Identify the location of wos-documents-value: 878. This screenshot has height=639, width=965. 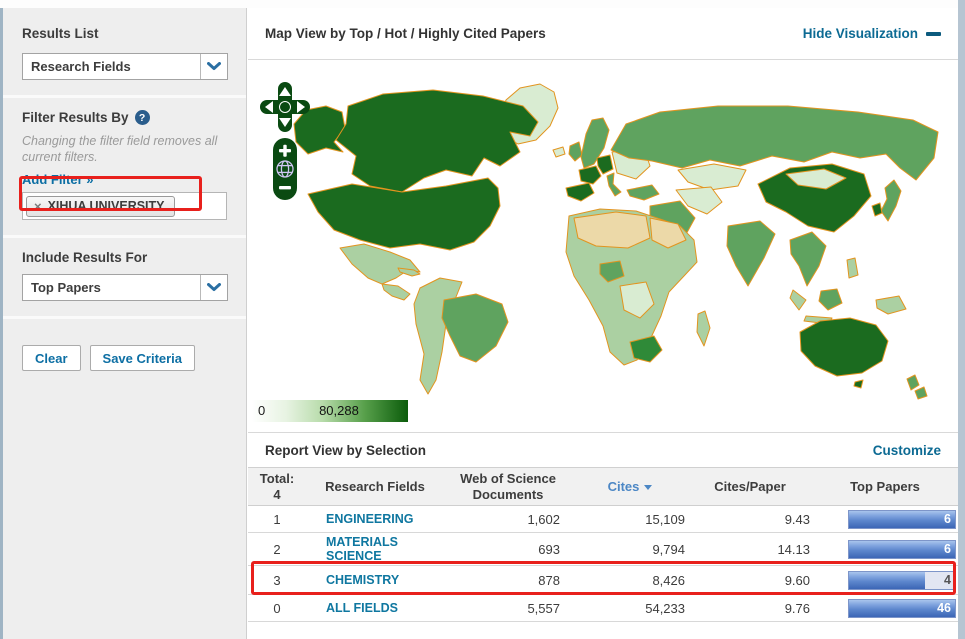
(549, 580).